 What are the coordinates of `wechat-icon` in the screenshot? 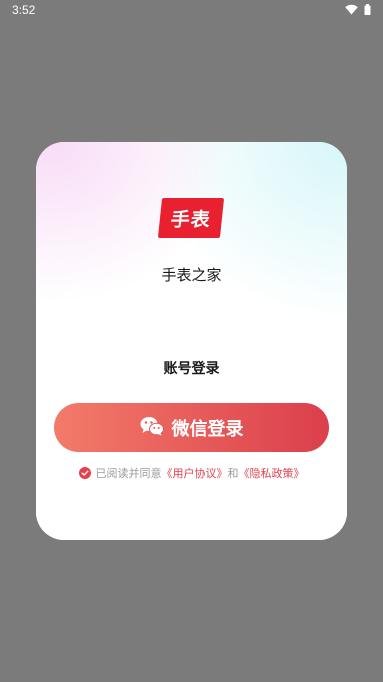 It's located at (152, 428).